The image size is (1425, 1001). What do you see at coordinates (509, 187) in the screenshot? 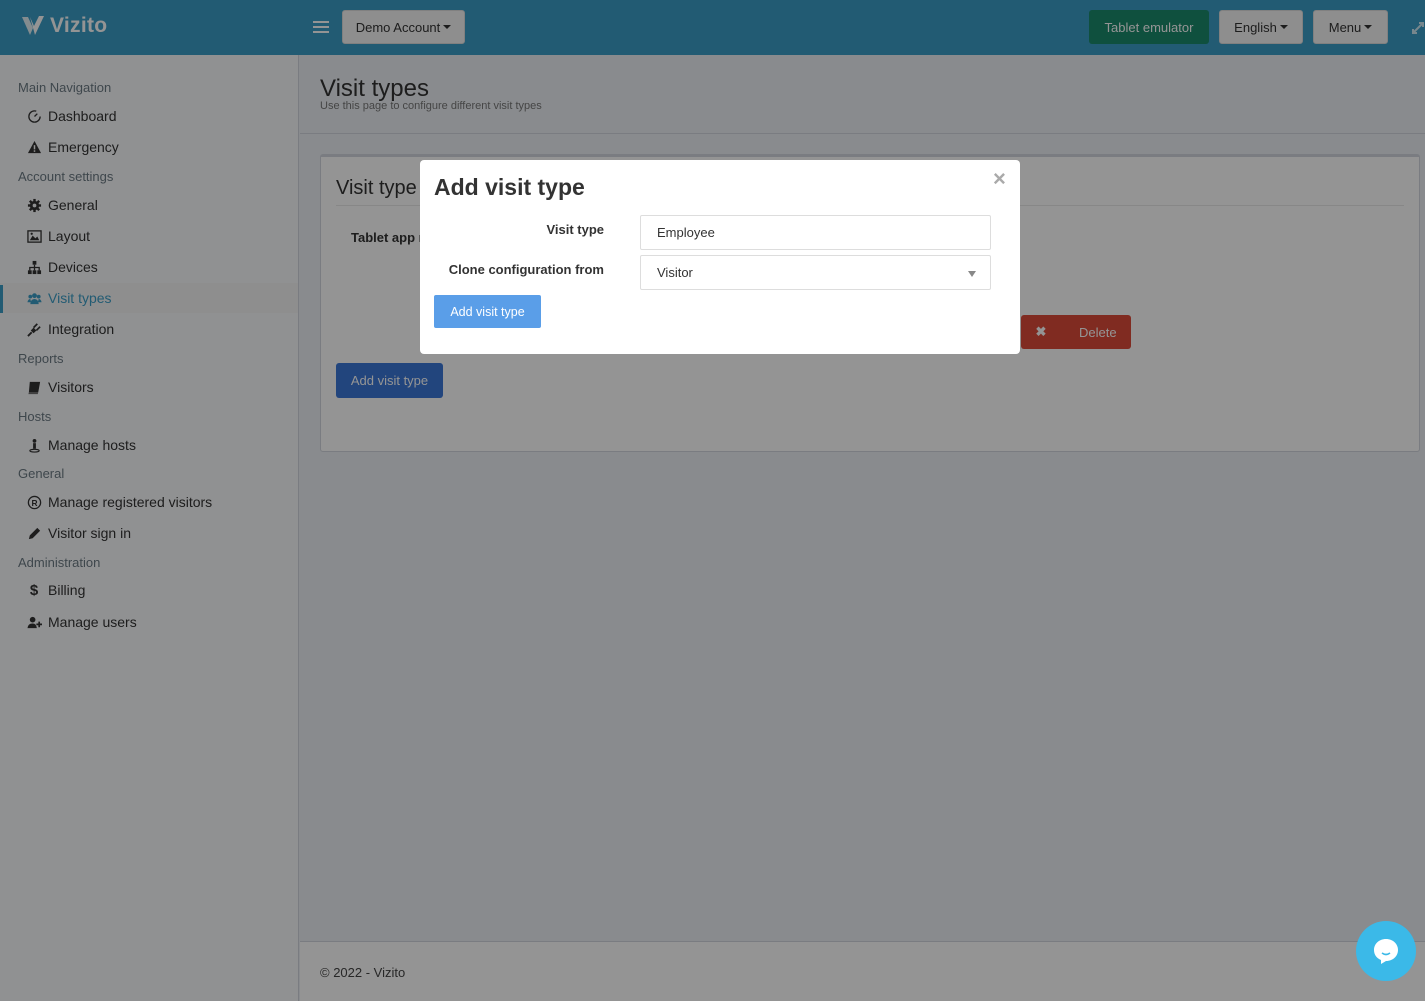
I see `modal-title: Add visit type` at bounding box center [509, 187].